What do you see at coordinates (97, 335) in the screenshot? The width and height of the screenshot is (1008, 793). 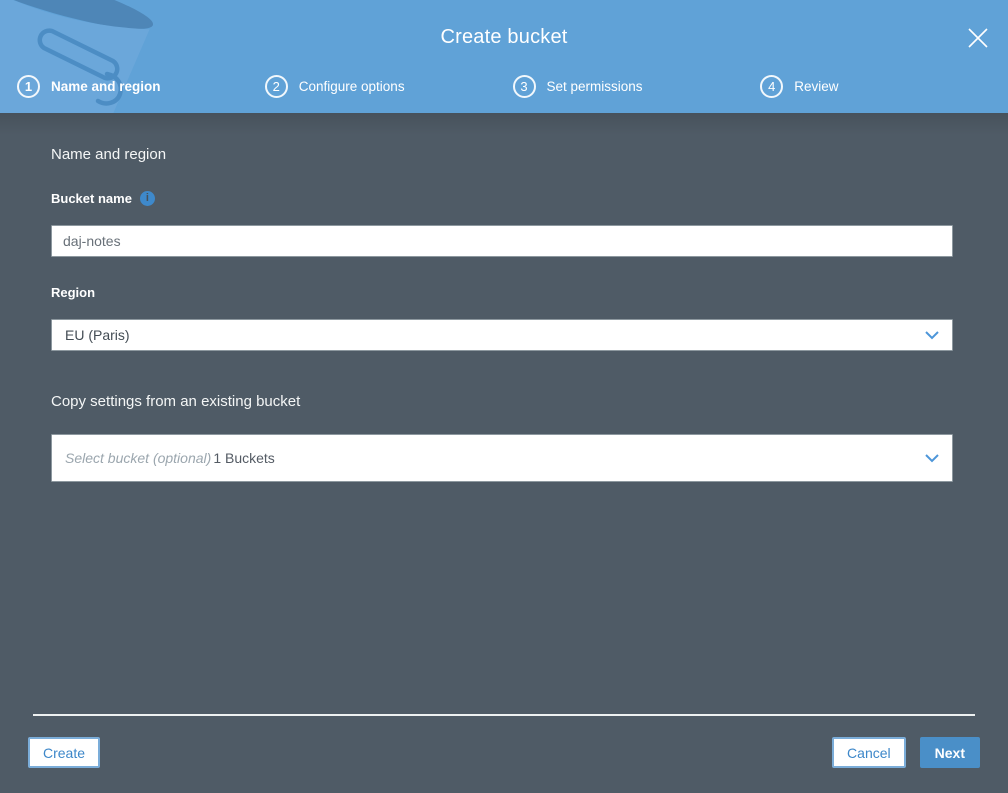 I see `region-select-value: EU (Paris)` at bounding box center [97, 335].